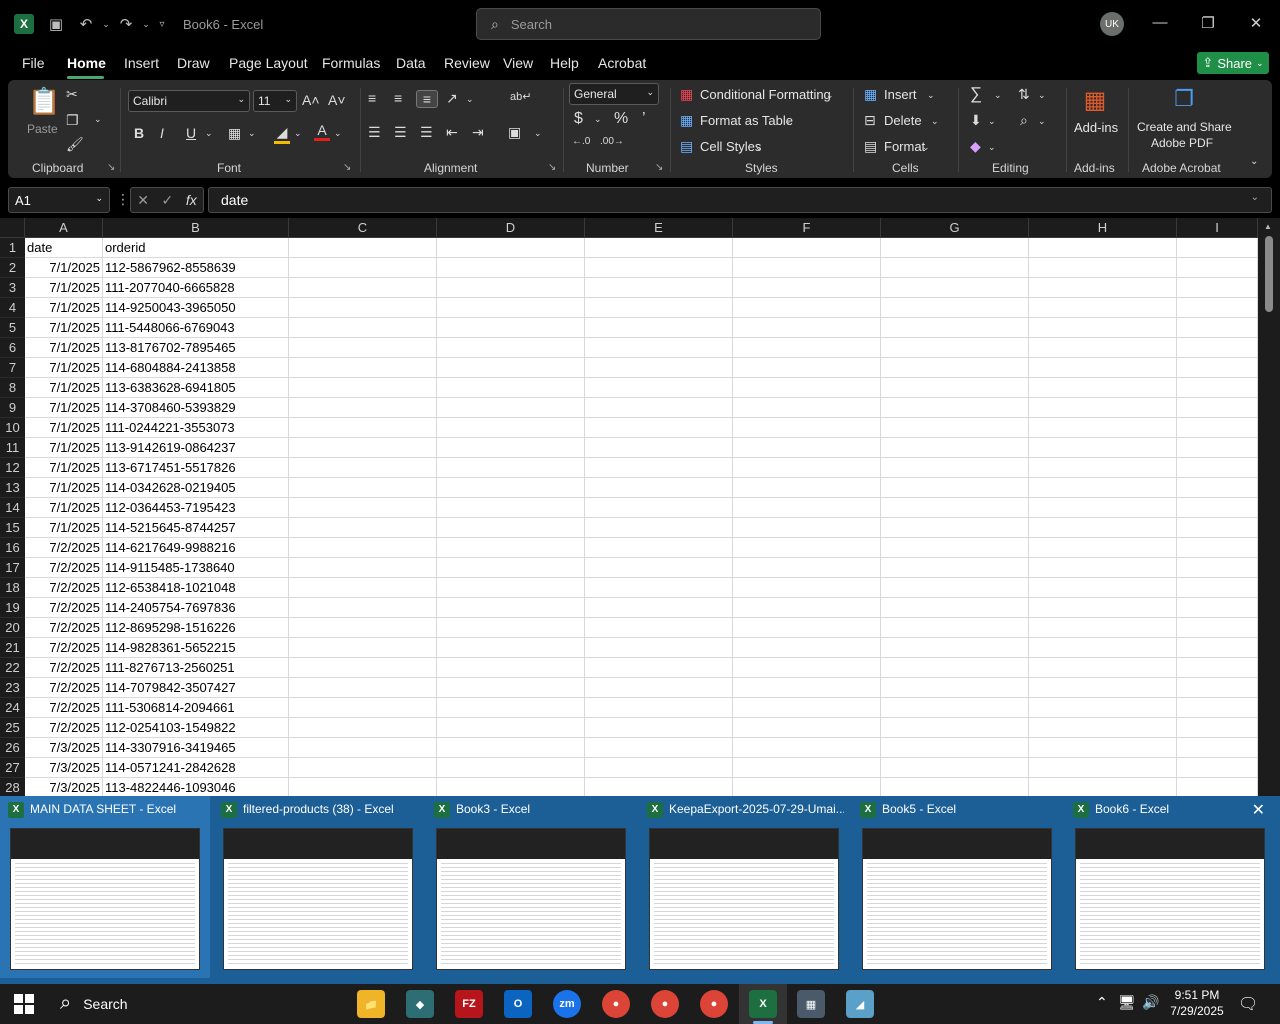 This screenshot has height=1024, width=1280. I want to click on cell-b17: 114-9115485-1738640, so click(196, 568).